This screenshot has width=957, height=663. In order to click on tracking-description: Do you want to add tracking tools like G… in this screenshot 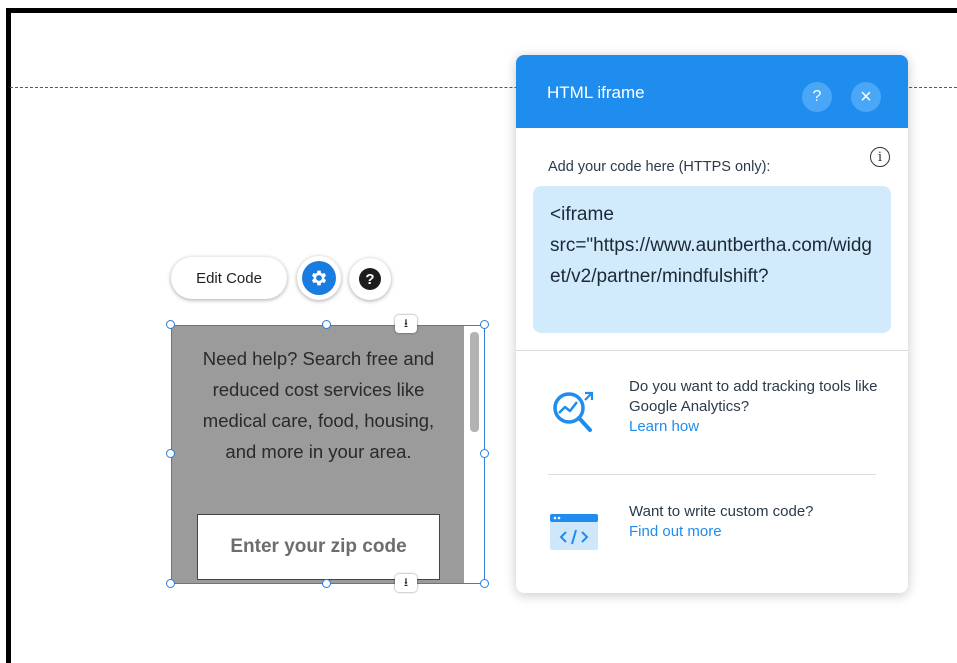, I will do `click(753, 396)`.